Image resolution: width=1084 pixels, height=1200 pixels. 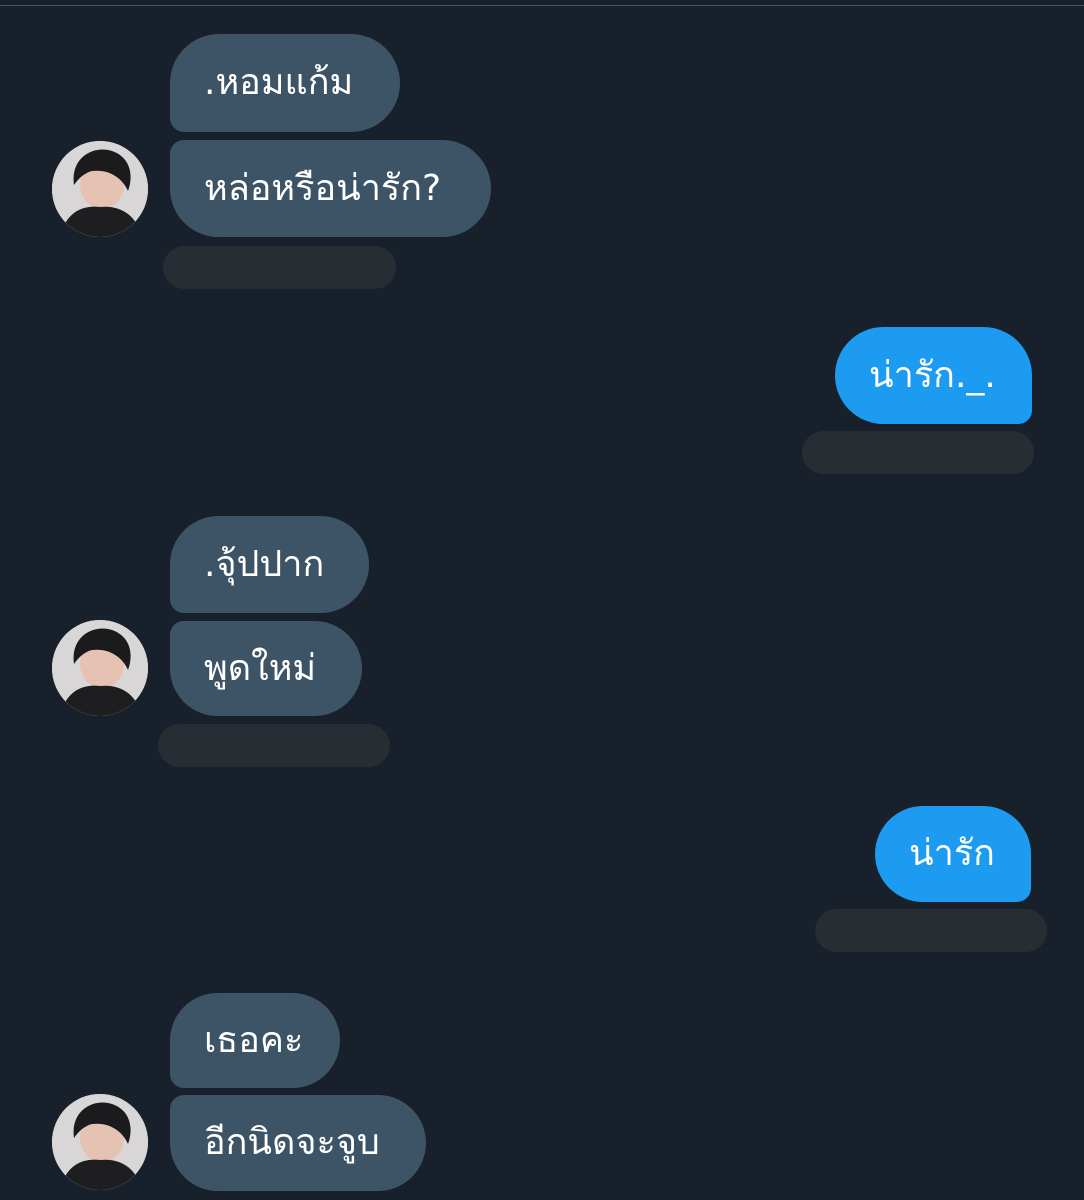 I want to click on incoming-message-bubble: อีกนิดจะจูบ, so click(x=298, y=1143).